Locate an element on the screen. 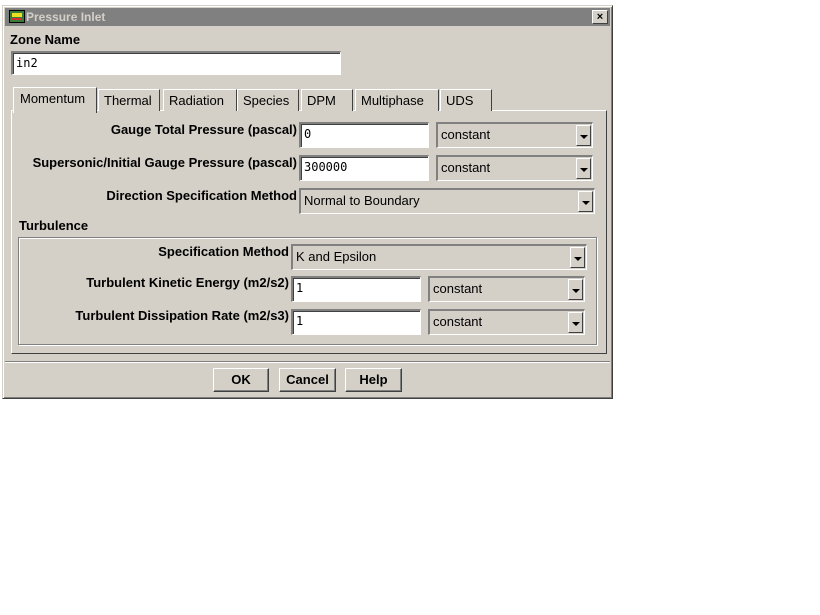 The image size is (820, 615). turbulence-heading: Turbulence is located at coordinates (54, 225).